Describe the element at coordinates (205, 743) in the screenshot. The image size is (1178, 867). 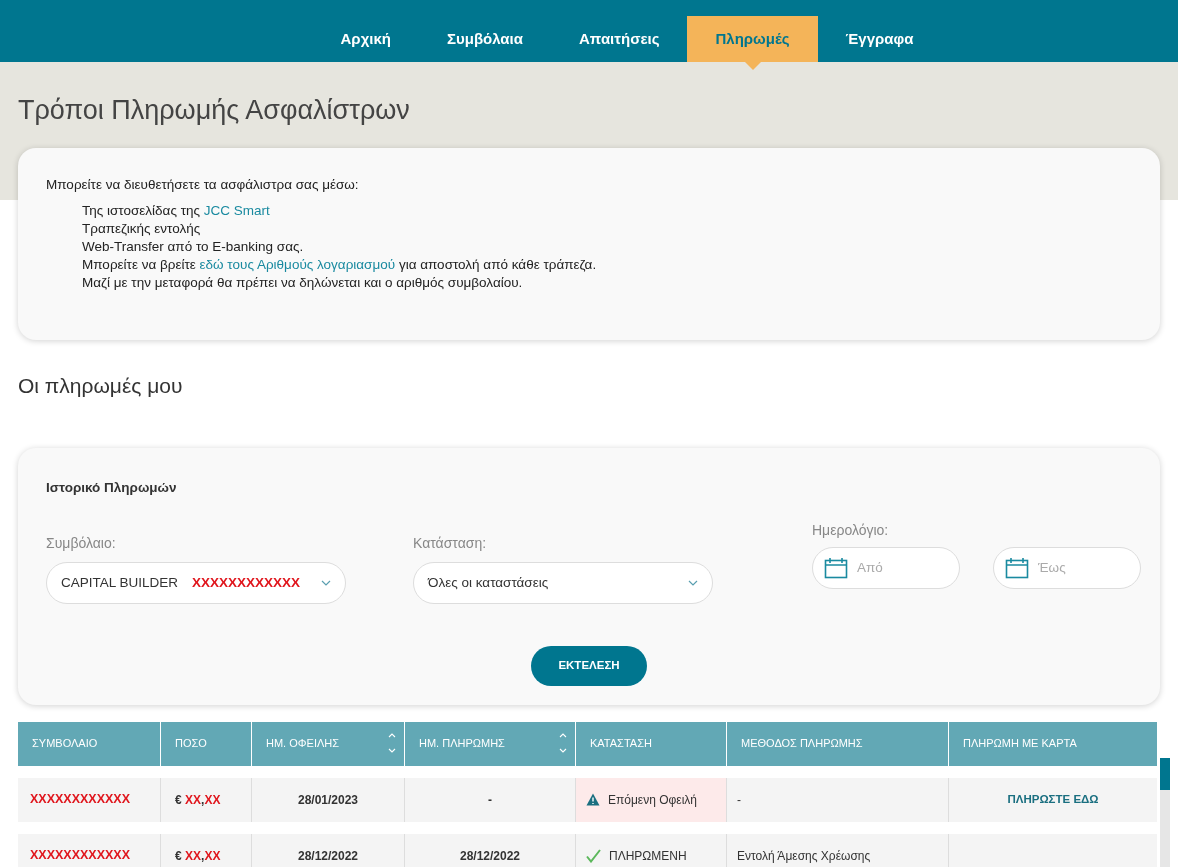
I see `column-header: ΠΟΣΟ` at that location.